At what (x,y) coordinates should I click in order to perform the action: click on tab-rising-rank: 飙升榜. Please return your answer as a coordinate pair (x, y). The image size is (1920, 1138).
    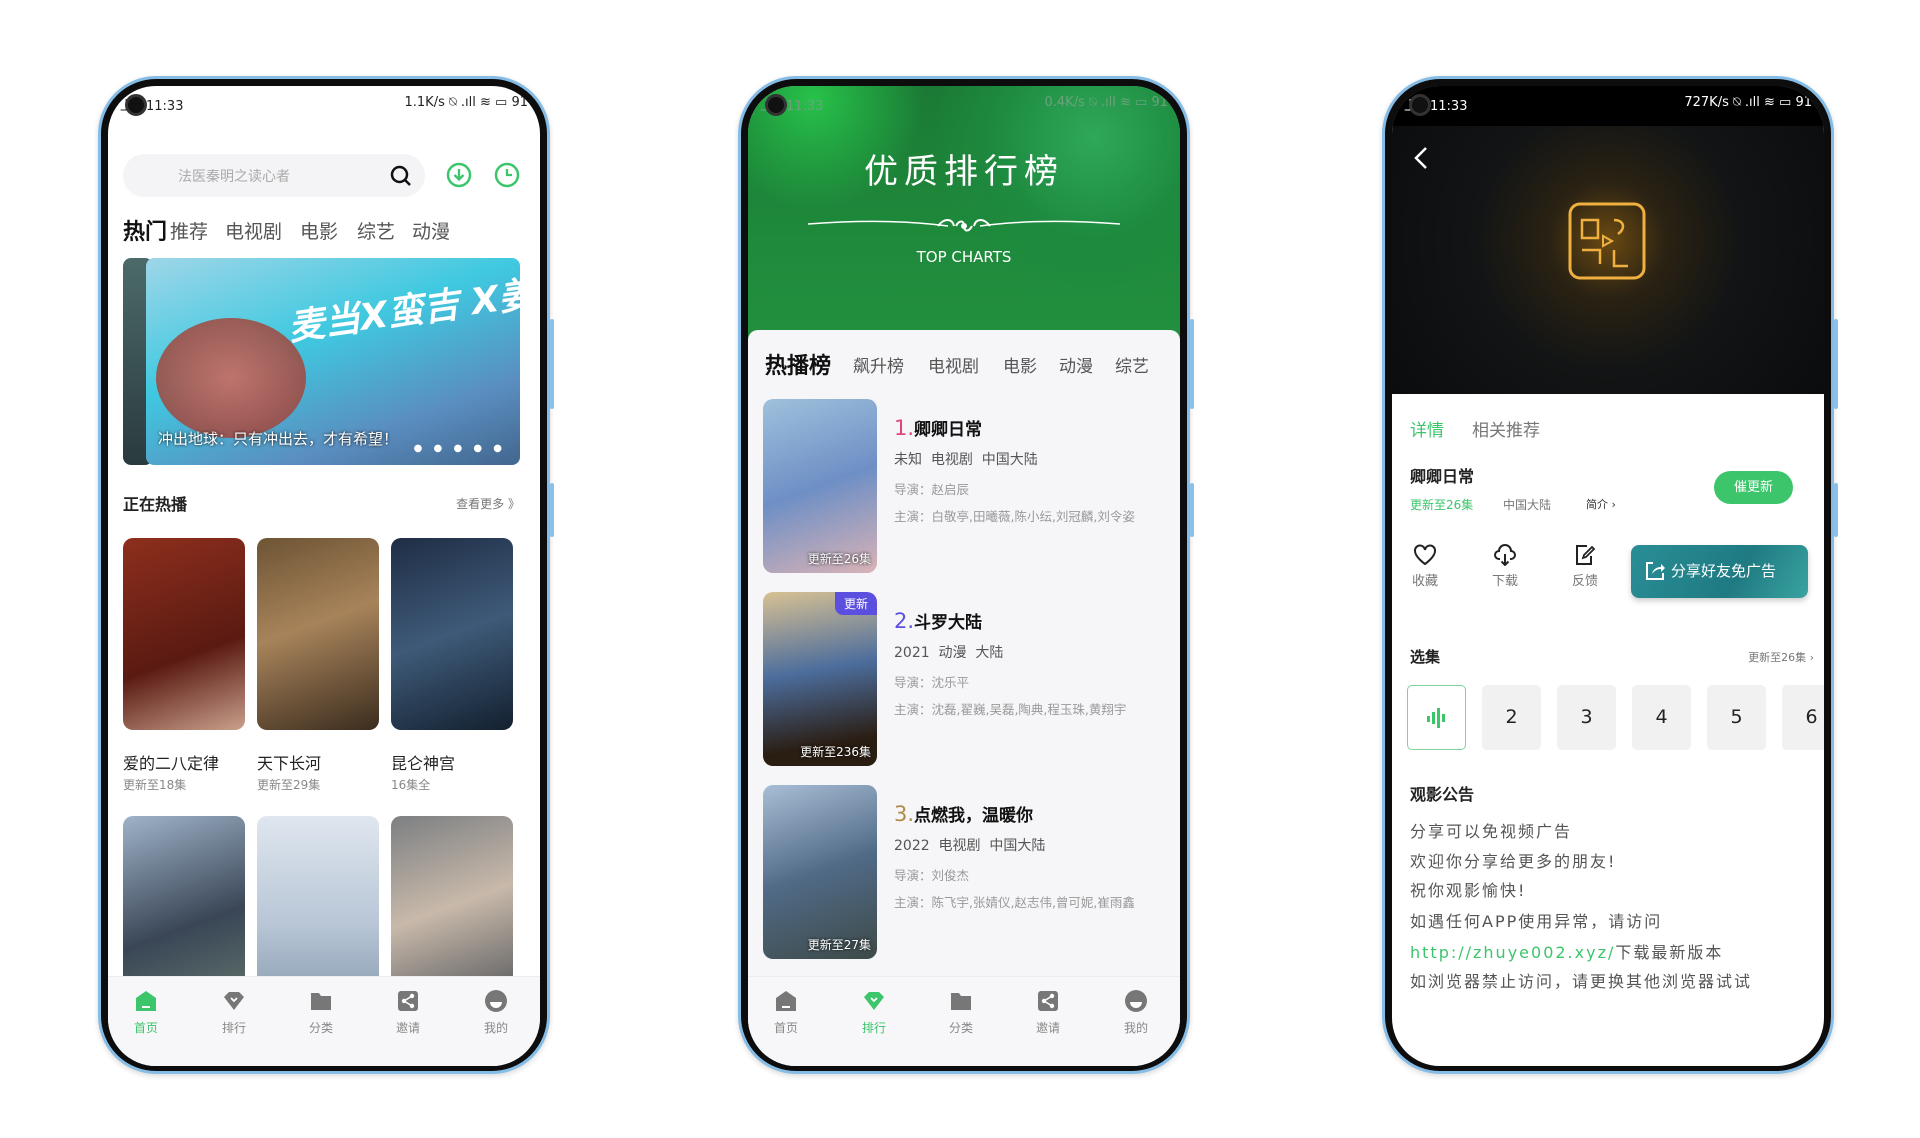
    Looking at the image, I should click on (878, 364).